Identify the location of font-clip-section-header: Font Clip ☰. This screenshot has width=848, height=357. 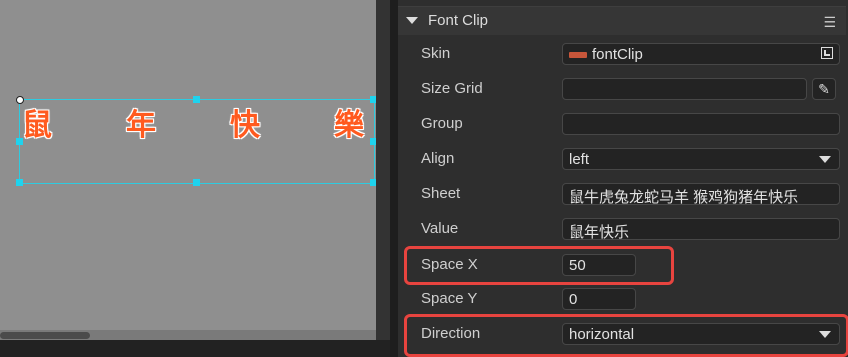
(622, 20).